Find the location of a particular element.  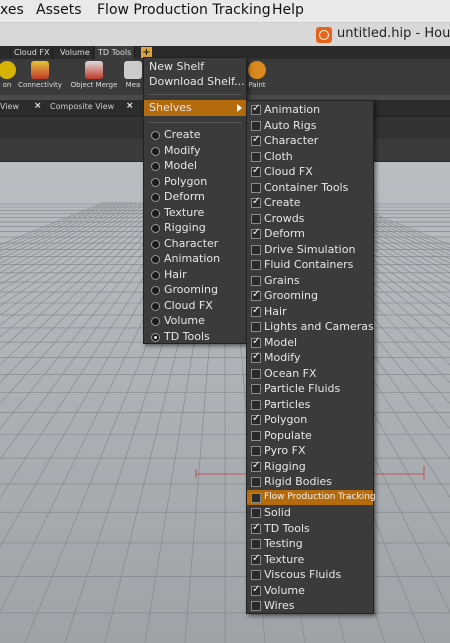

new-shelf-item: New Shelf is located at coordinates (195, 67).